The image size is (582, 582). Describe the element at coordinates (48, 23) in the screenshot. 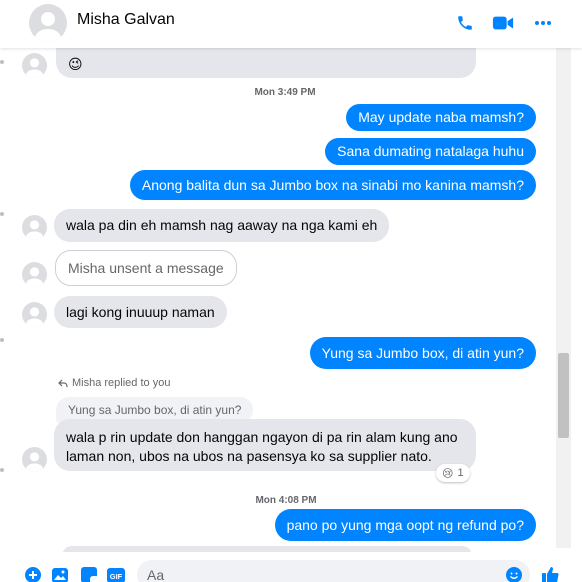

I see `contact-avatar` at that location.